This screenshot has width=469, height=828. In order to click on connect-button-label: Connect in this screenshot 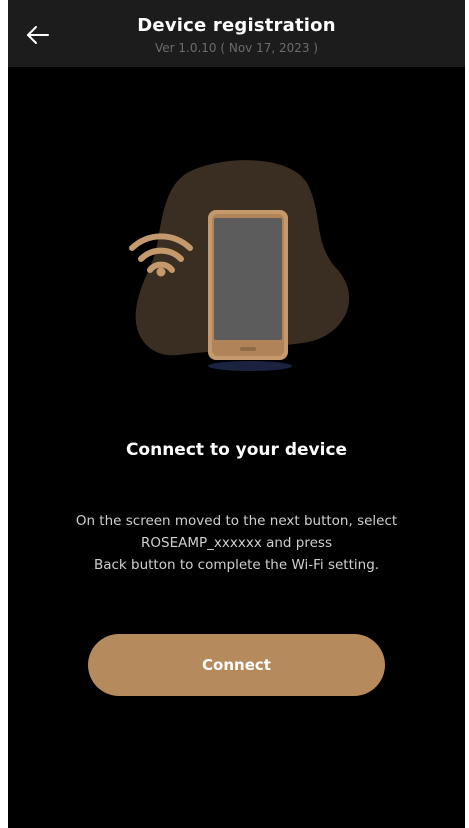, I will do `click(236, 665)`.